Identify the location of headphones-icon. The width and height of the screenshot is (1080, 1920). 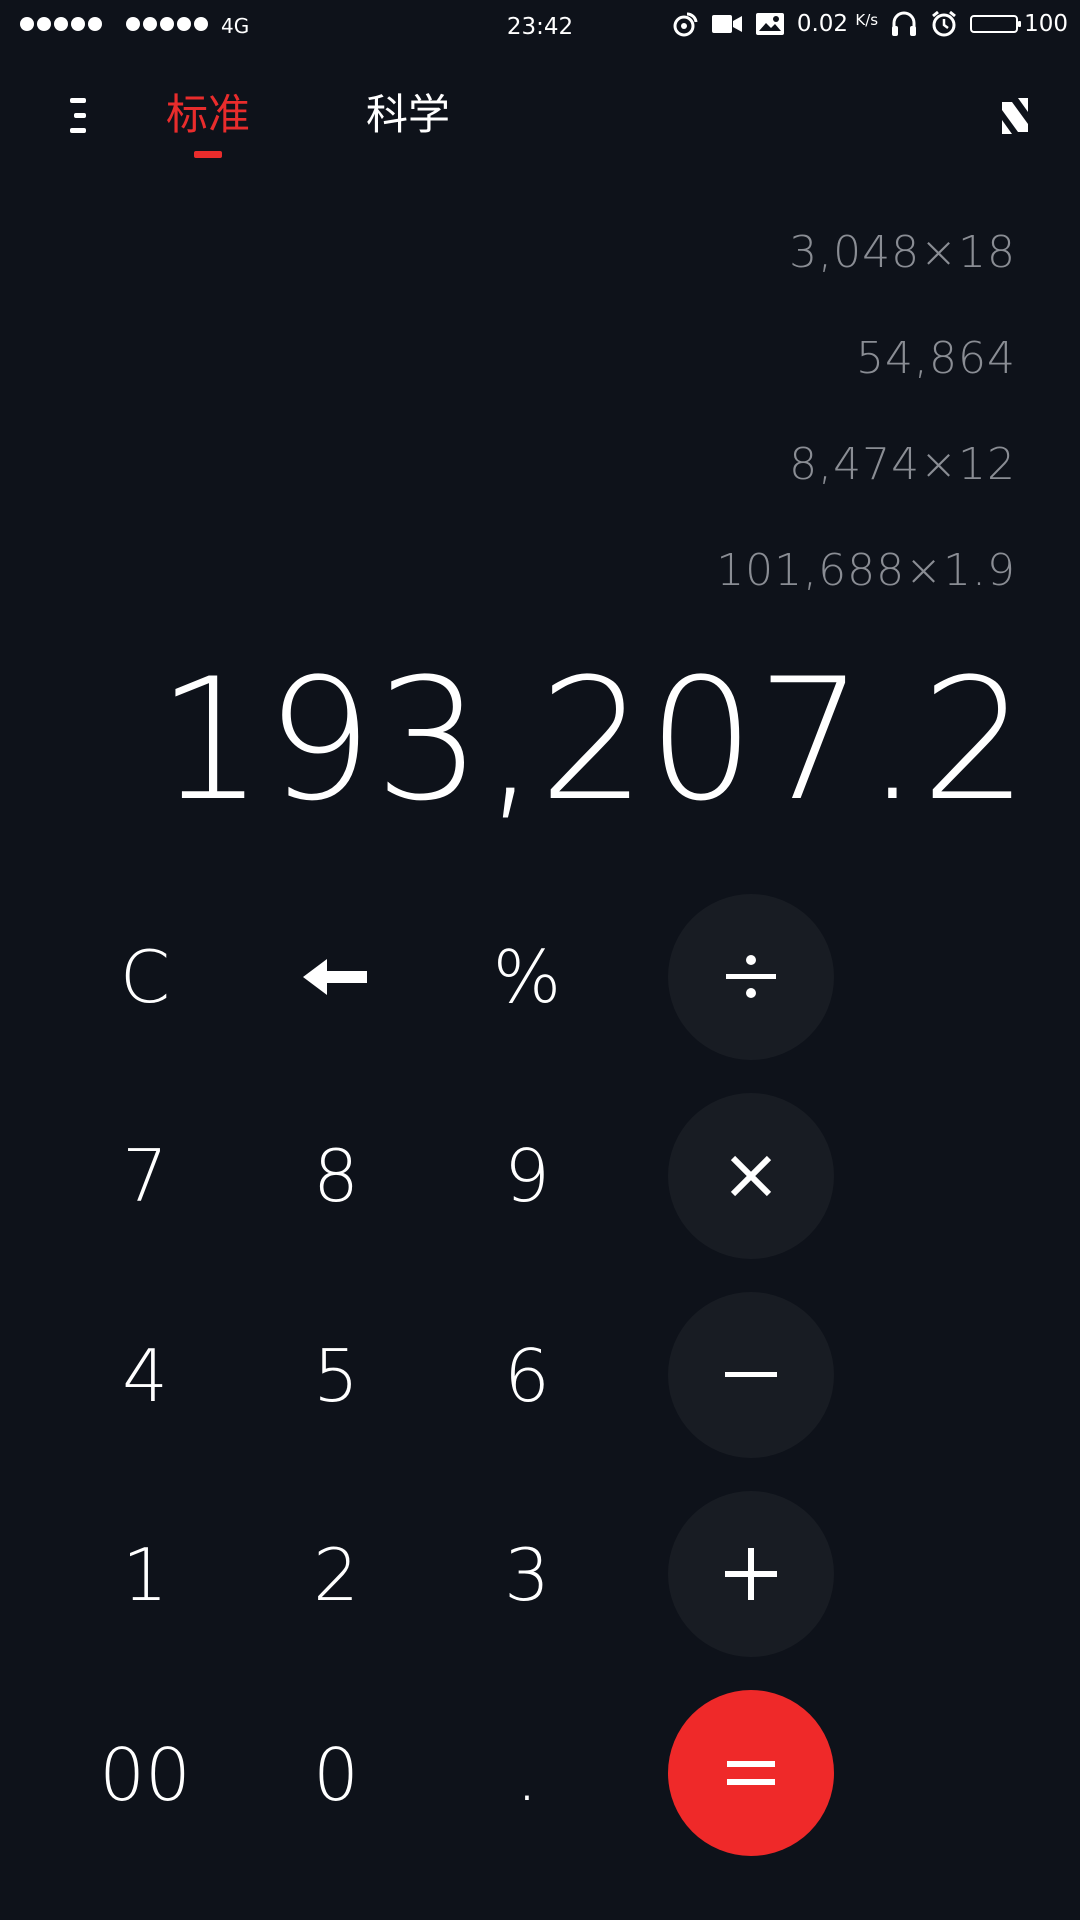
(904, 23).